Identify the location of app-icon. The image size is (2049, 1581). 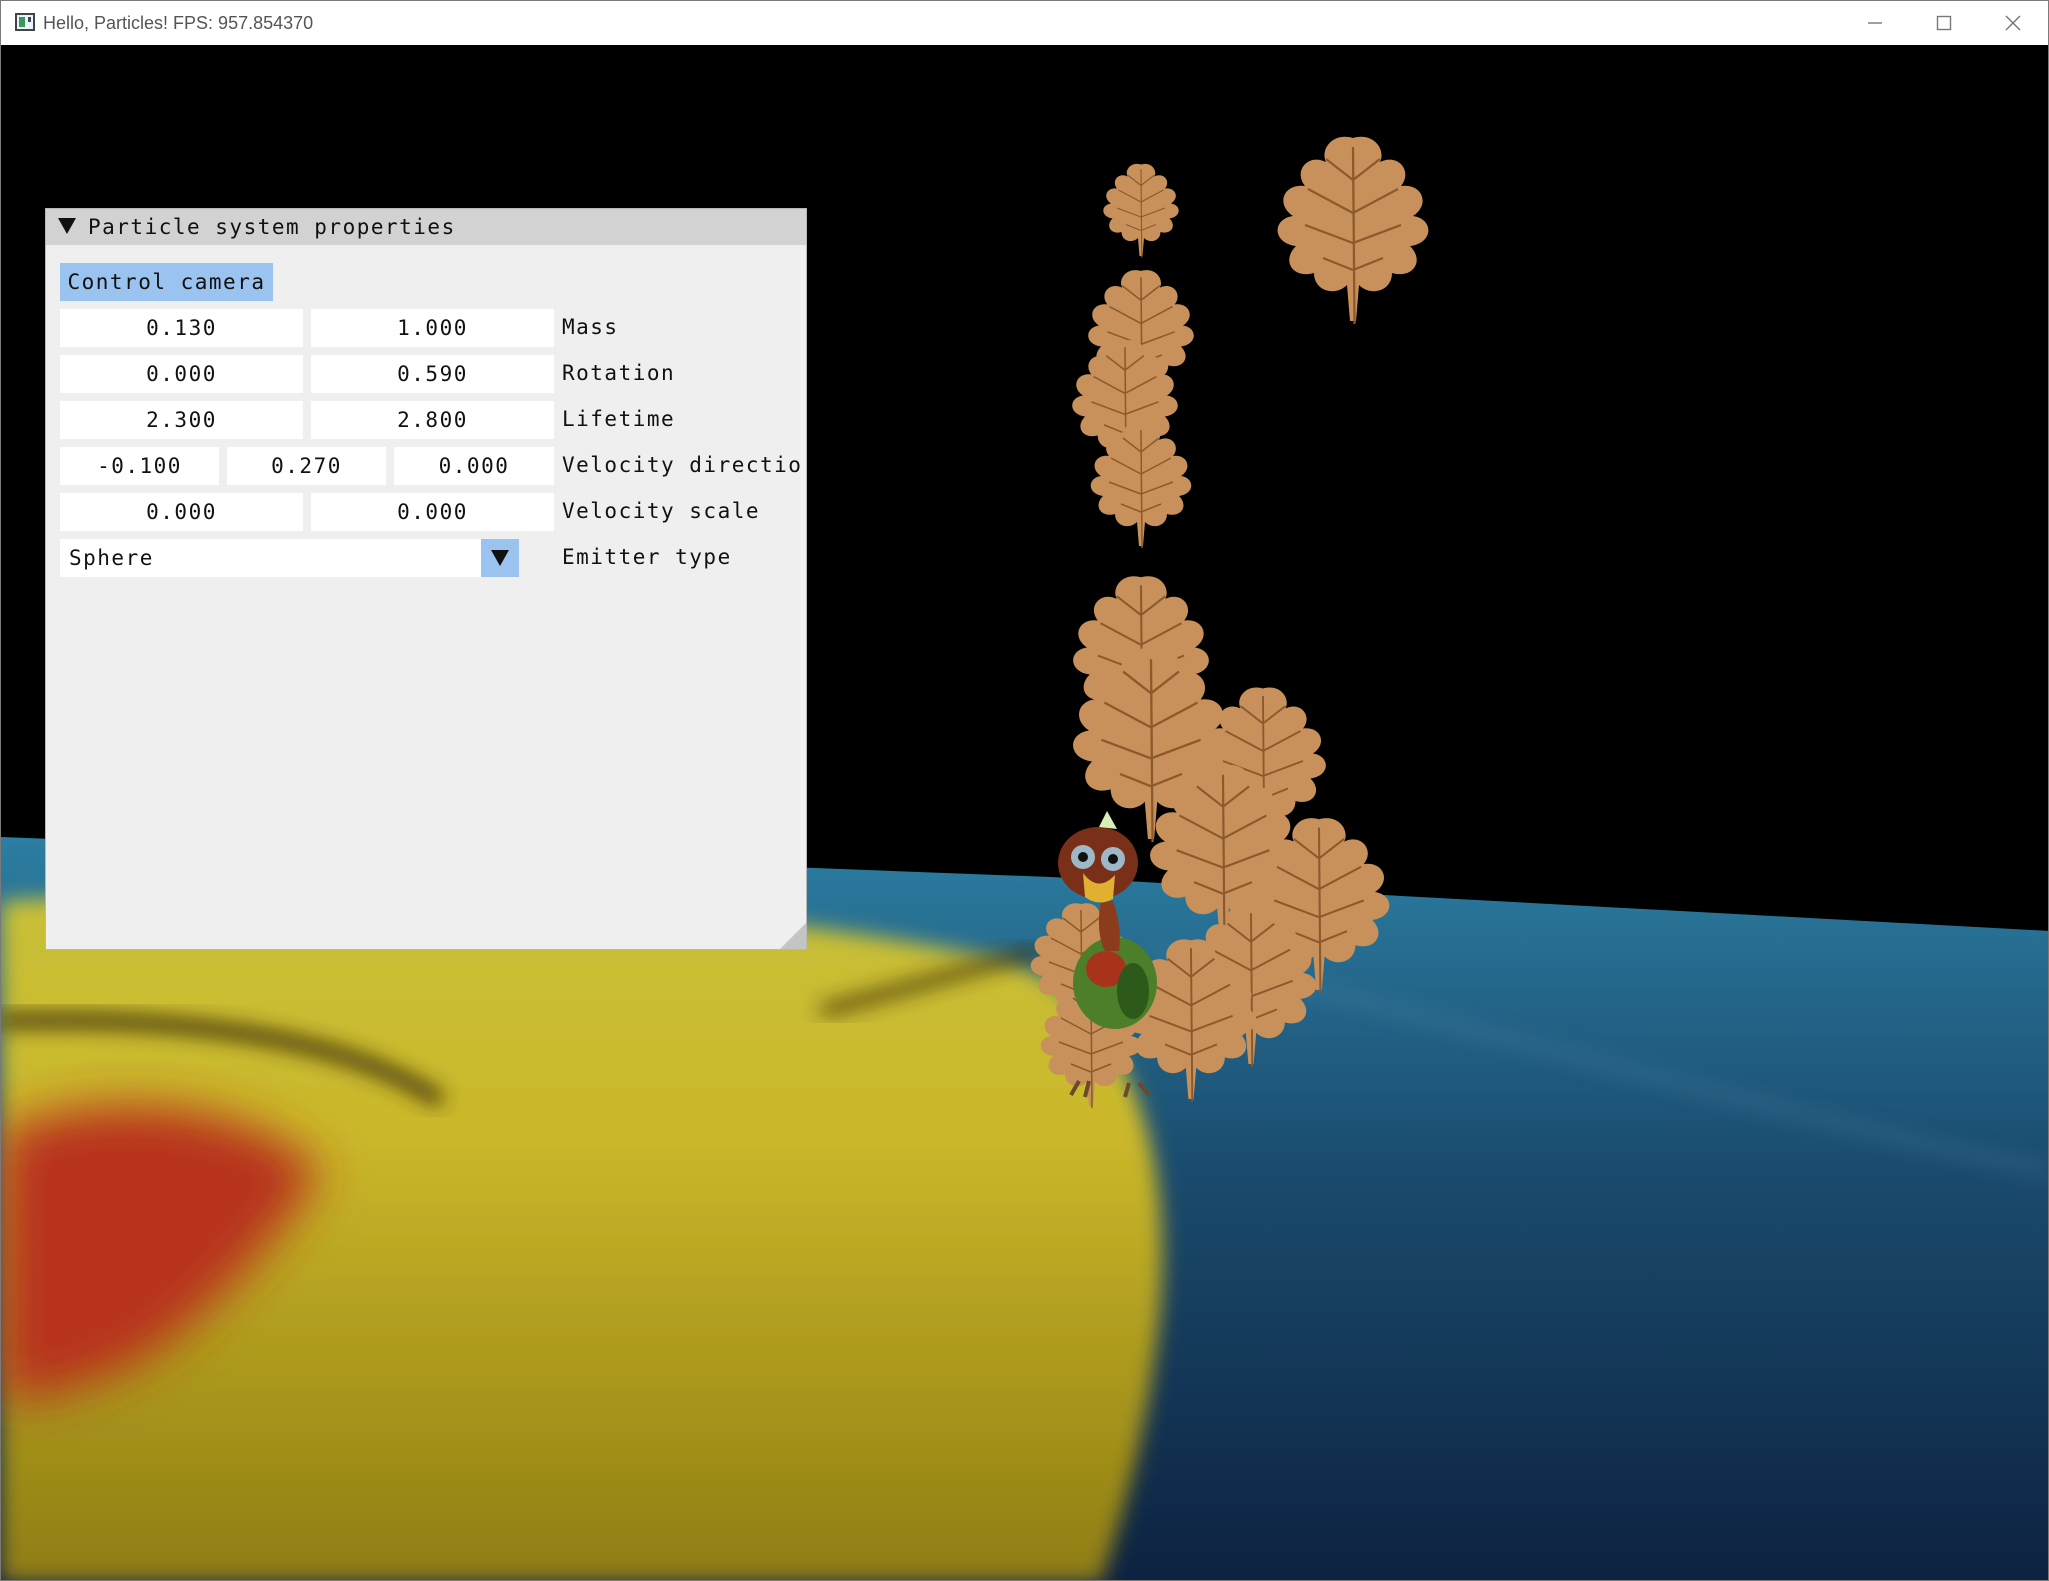
(25, 22).